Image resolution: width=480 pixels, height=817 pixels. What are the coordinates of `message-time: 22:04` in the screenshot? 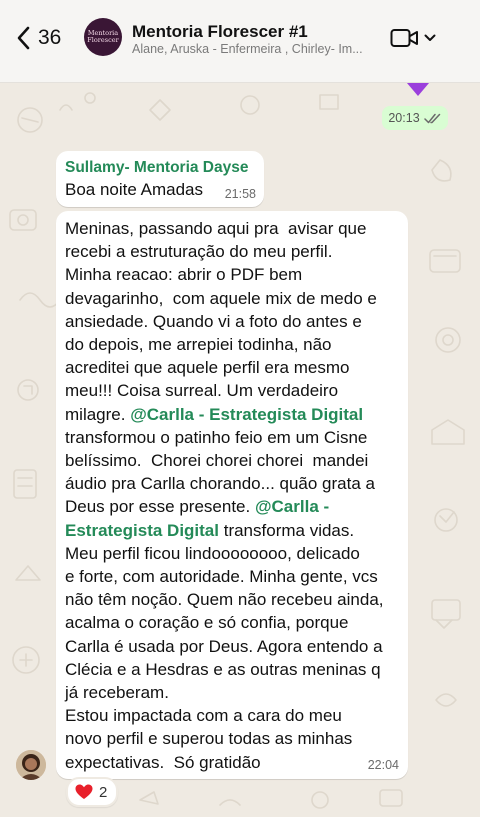 It's located at (383, 765).